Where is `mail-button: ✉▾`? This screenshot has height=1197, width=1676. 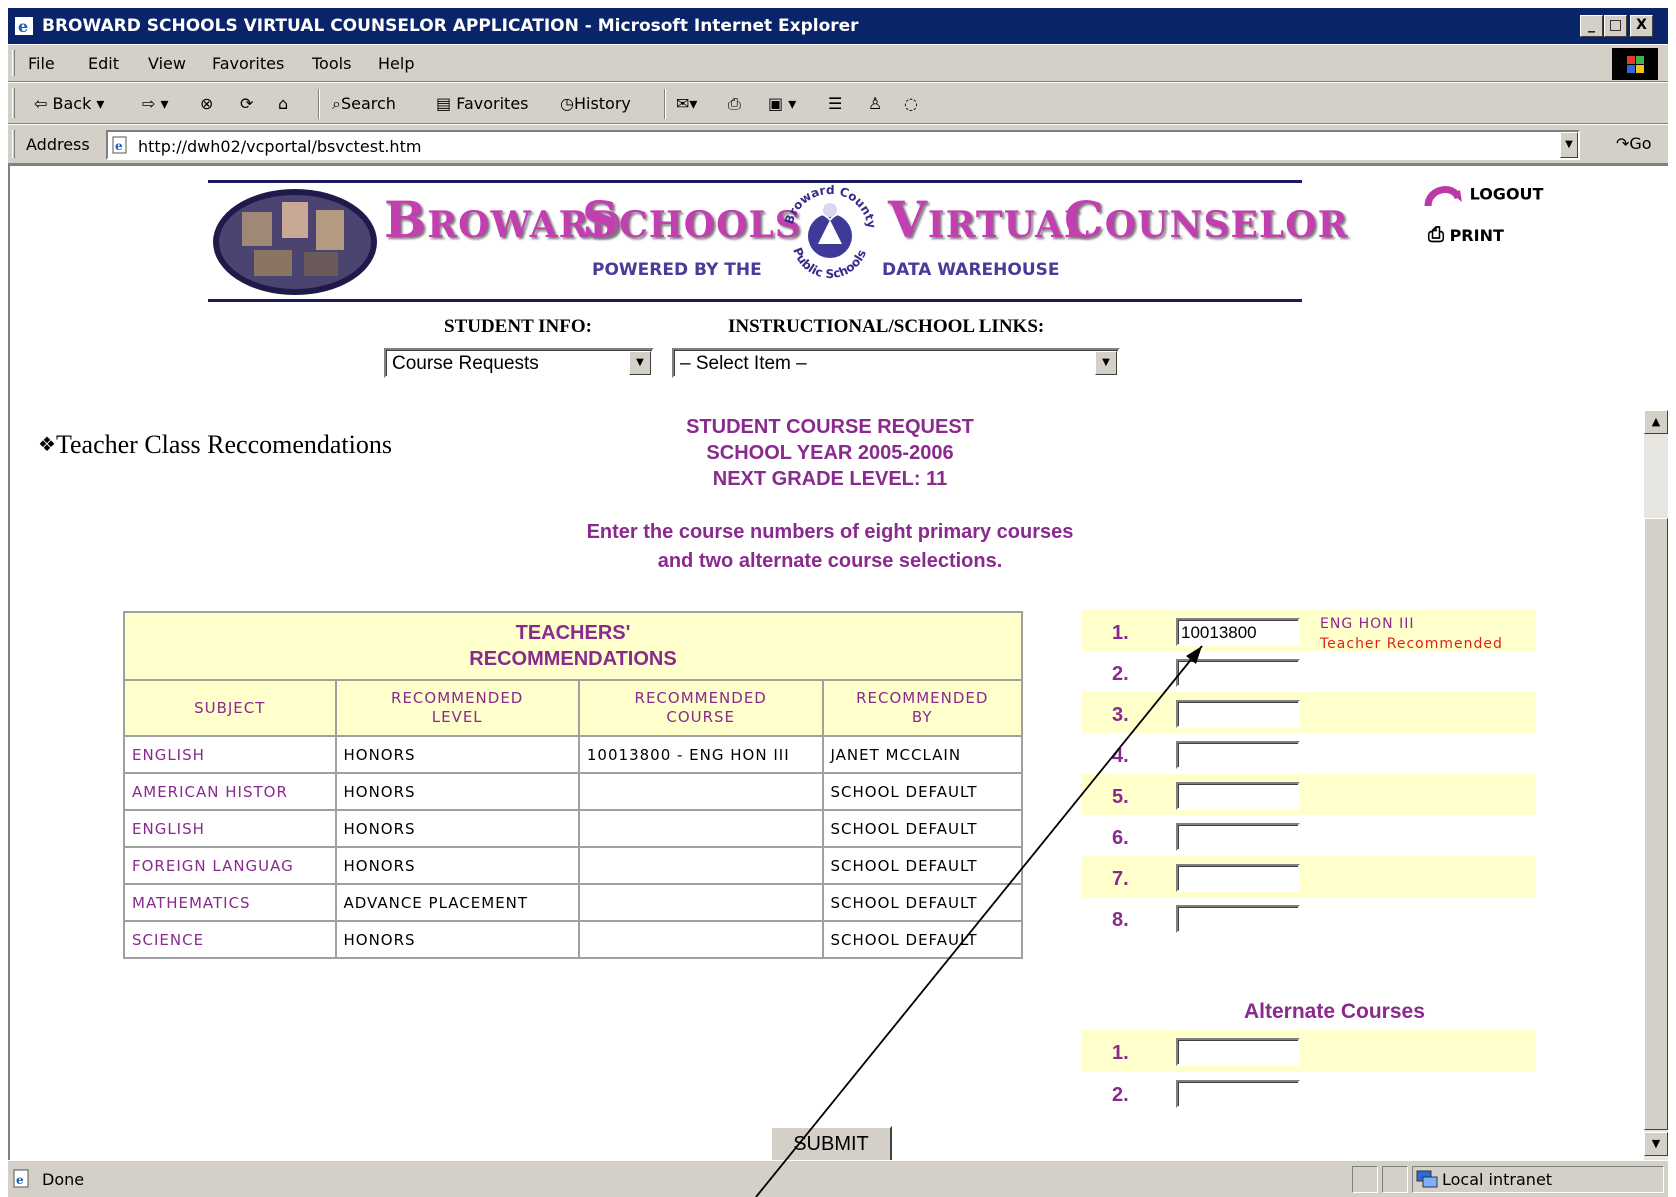 mail-button: ✉▾ is located at coordinates (686, 104).